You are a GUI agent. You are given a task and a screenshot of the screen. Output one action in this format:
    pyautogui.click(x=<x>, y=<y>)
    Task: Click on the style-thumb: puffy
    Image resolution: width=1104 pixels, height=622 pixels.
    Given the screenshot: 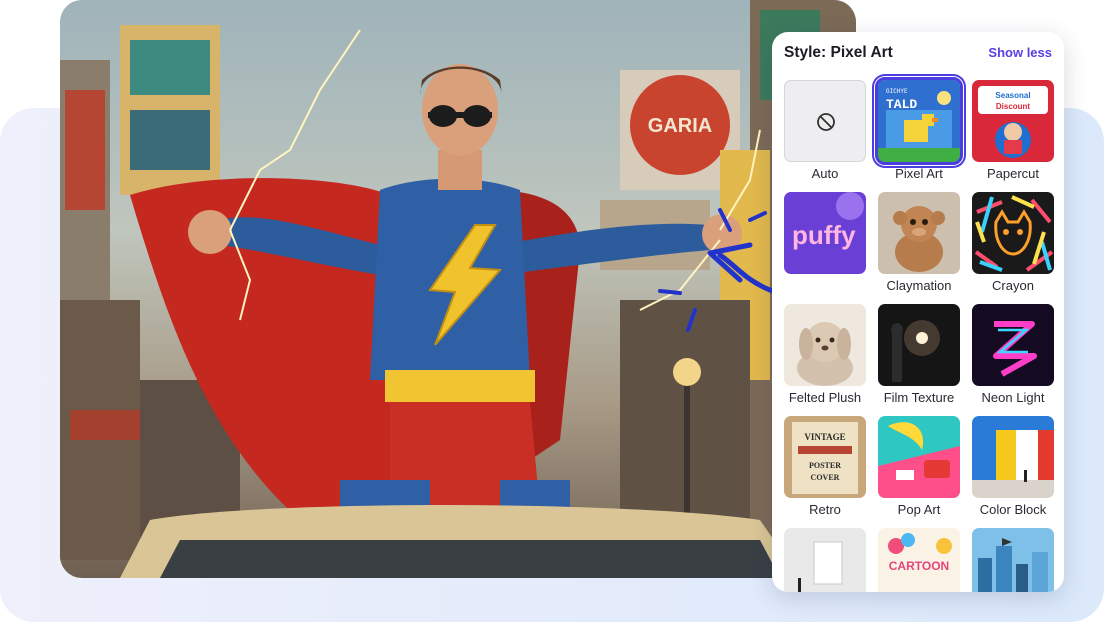 What is the action you would take?
    pyautogui.click(x=825, y=233)
    